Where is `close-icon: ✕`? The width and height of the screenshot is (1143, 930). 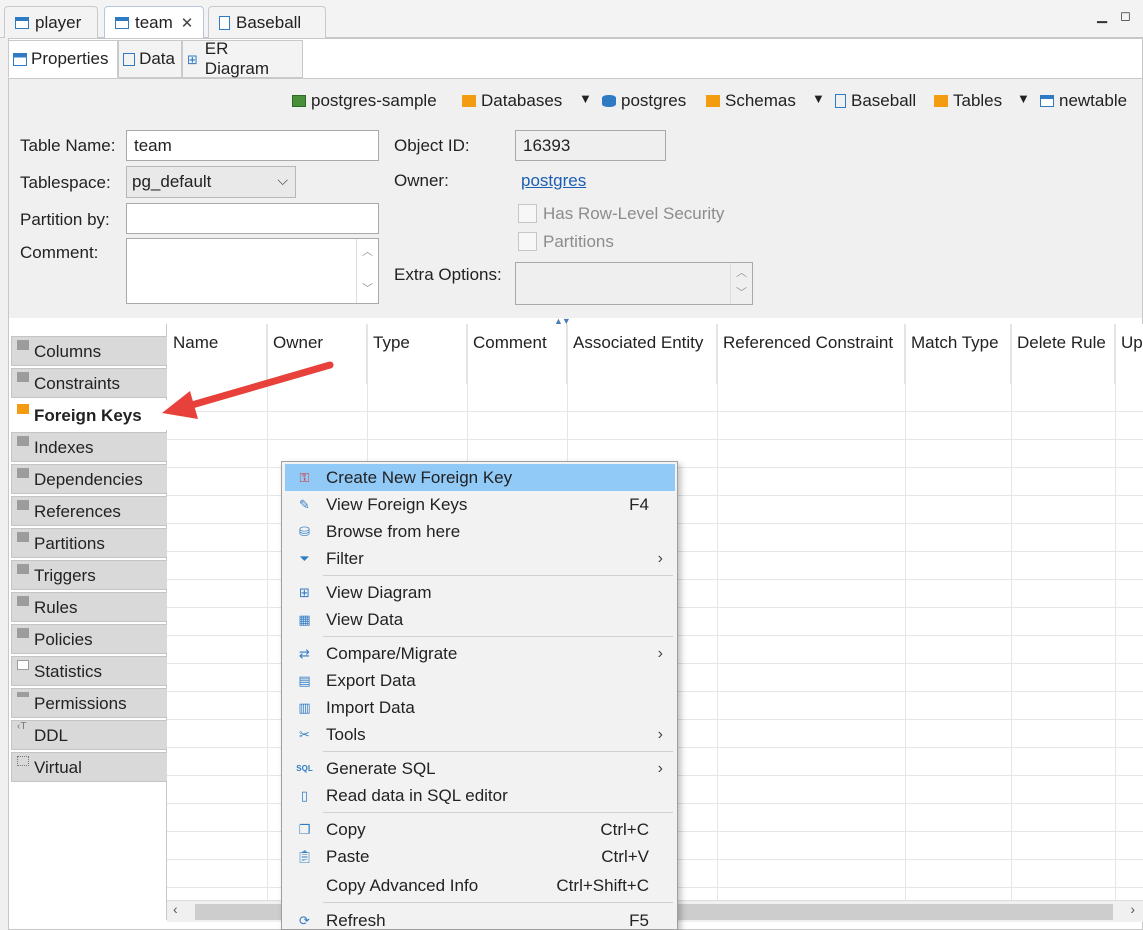
close-icon: ✕ is located at coordinates (187, 23).